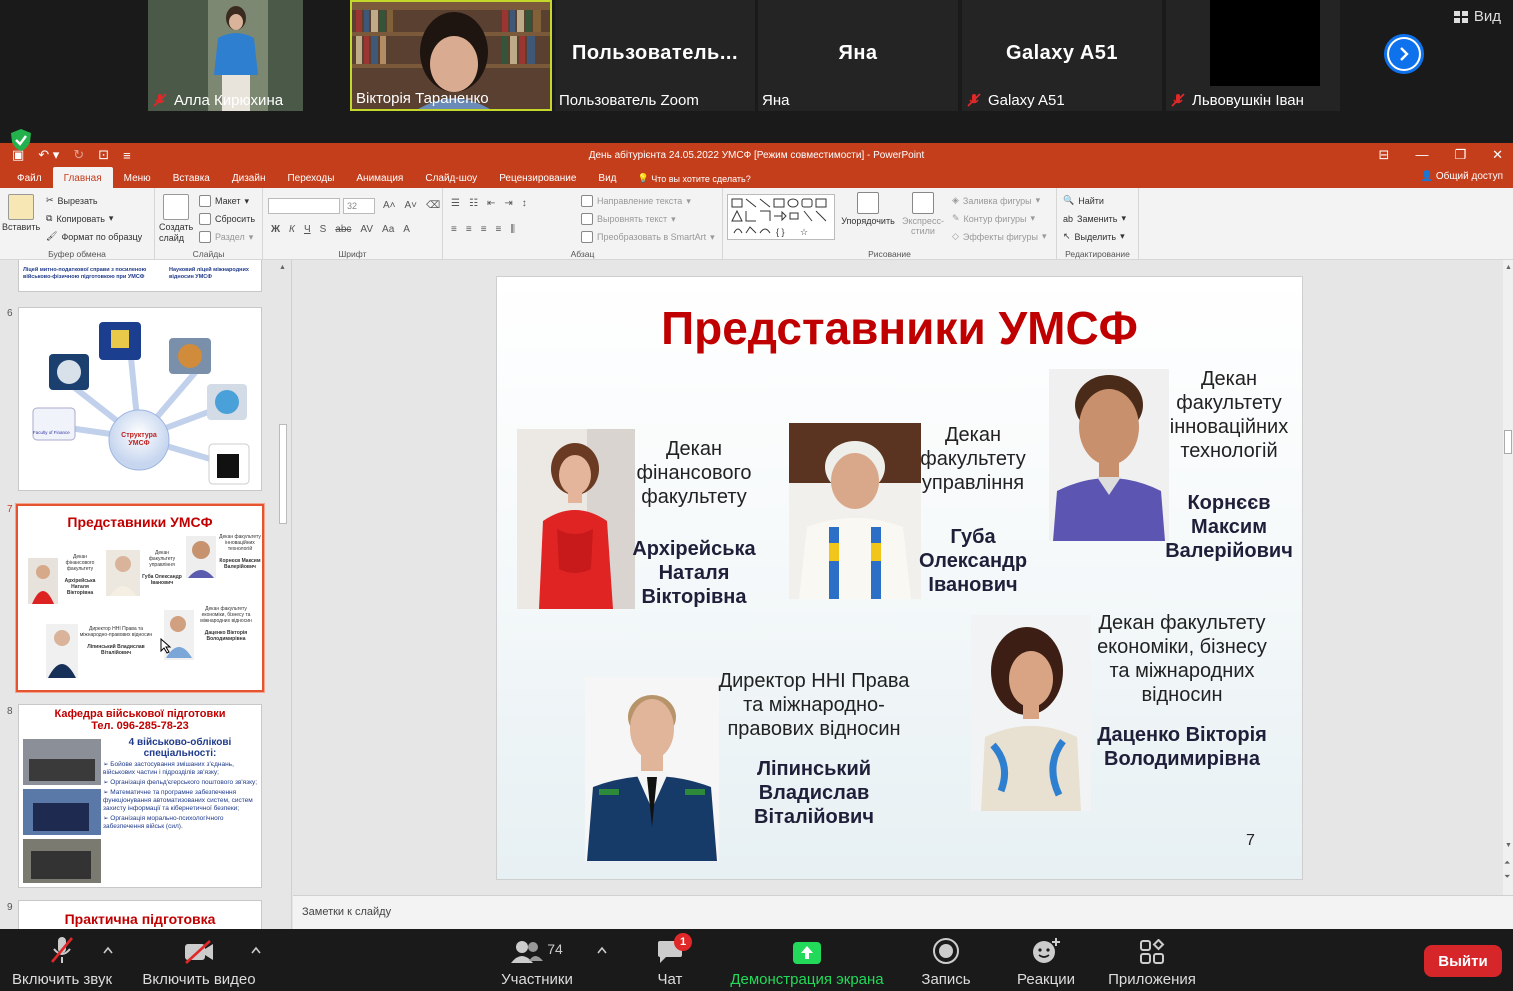  What do you see at coordinates (1463, 961) in the screenshot?
I see `leave-meeting-button: Выйти` at bounding box center [1463, 961].